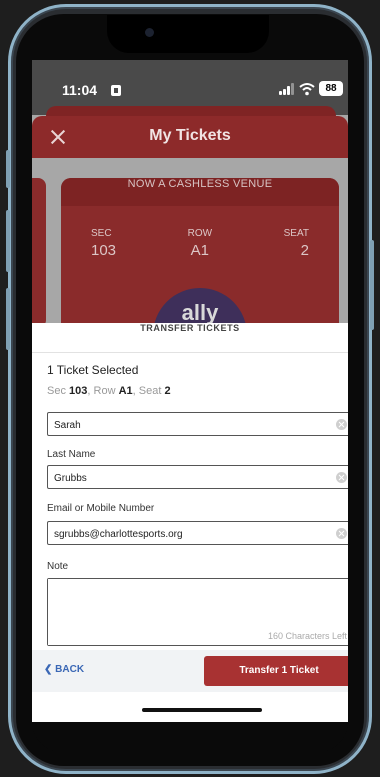  Describe the element at coordinates (307, 89) in the screenshot. I see `wifi-icon` at that location.